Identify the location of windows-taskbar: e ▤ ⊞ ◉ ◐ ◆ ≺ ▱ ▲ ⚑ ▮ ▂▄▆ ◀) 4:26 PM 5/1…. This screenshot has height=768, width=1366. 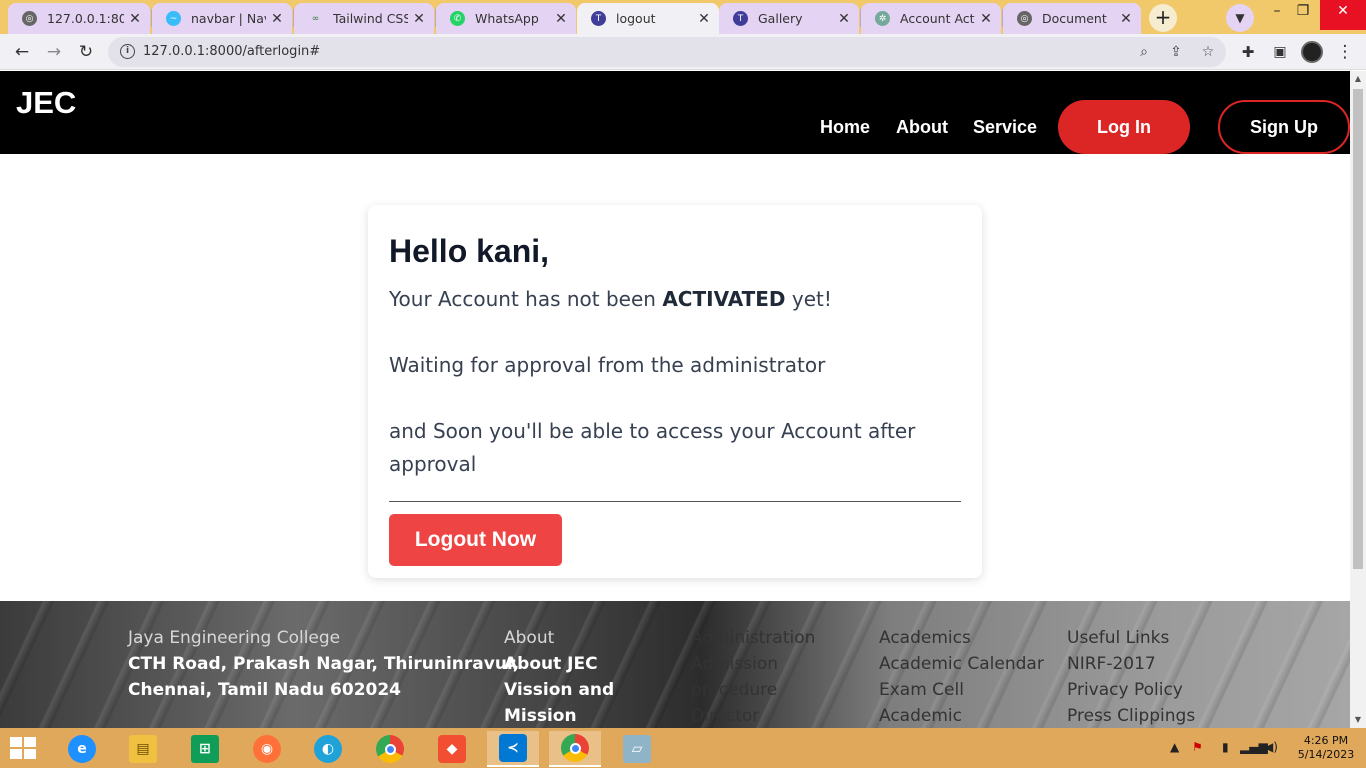
(683, 748).